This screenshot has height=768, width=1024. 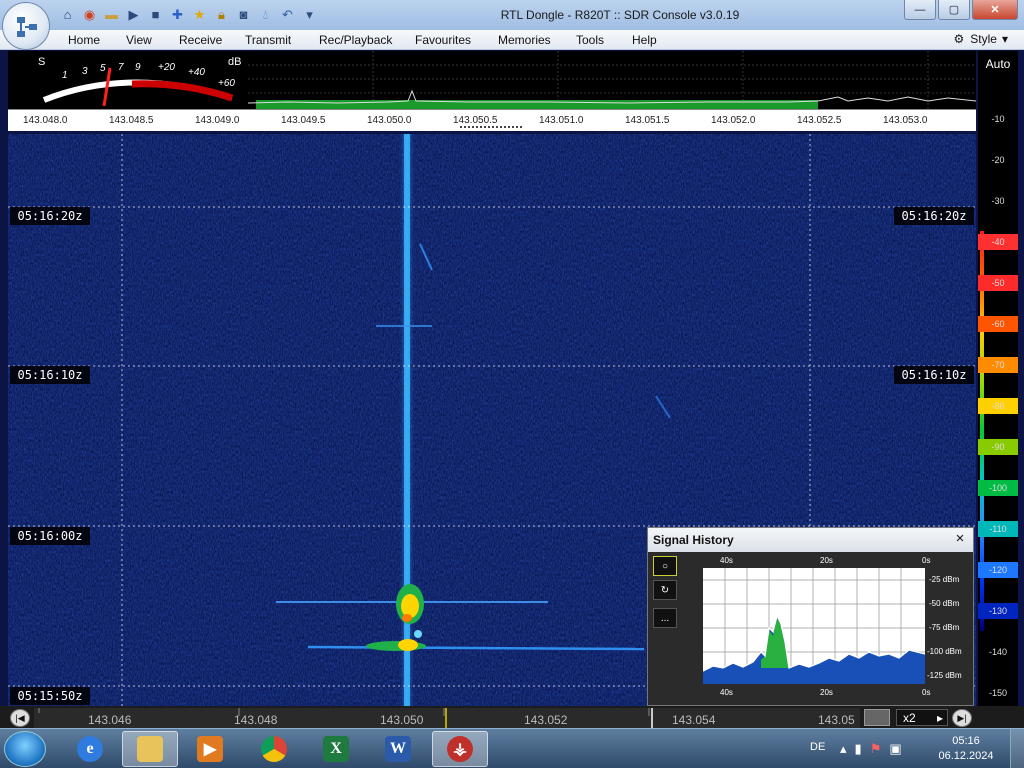 What do you see at coordinates (188, 14) in the screenshot?
I see `quick-access-toolbar: ⌂ ◉ ▬ ▶ ■ ✚ ★ 🔒︎ ◙ 💧︎ ↶ ▾` at bounding box center [188, 14].